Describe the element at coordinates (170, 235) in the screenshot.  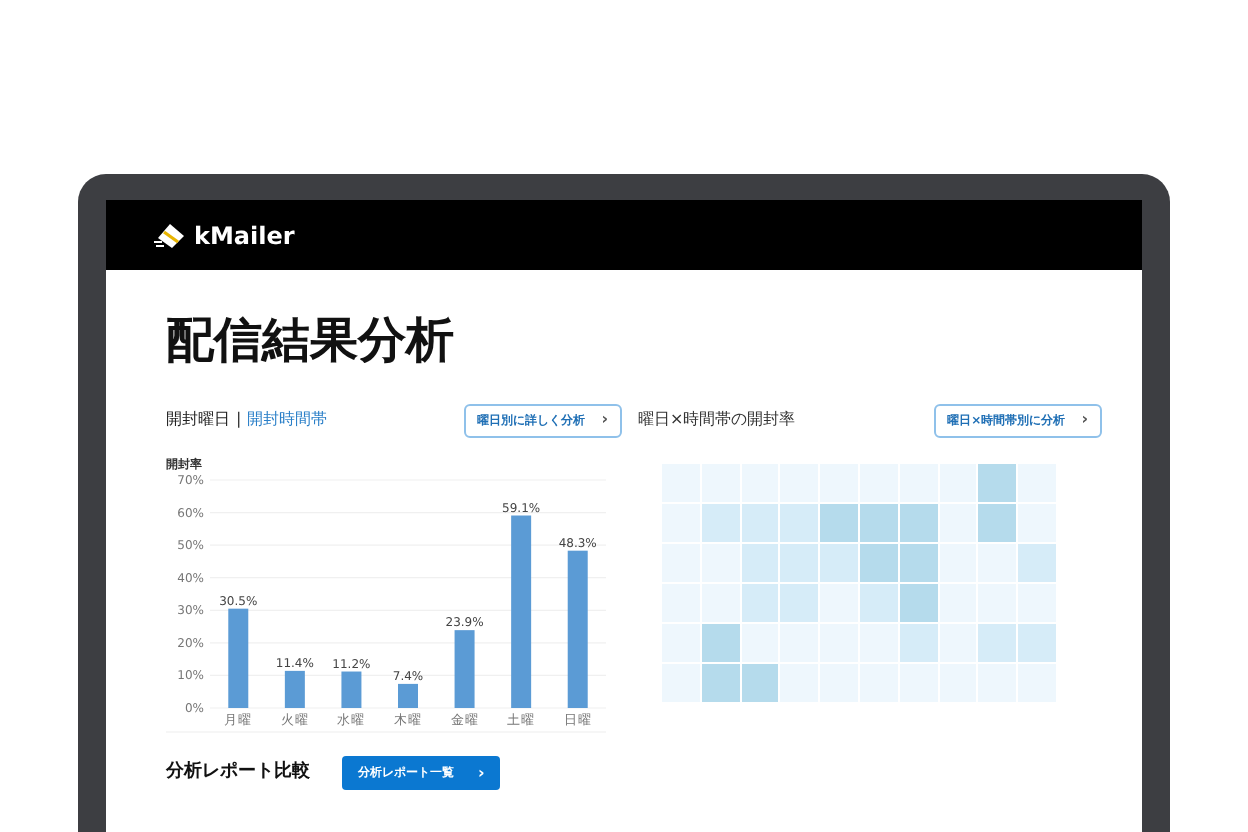
I see `envelope-logo-icon` at that location.